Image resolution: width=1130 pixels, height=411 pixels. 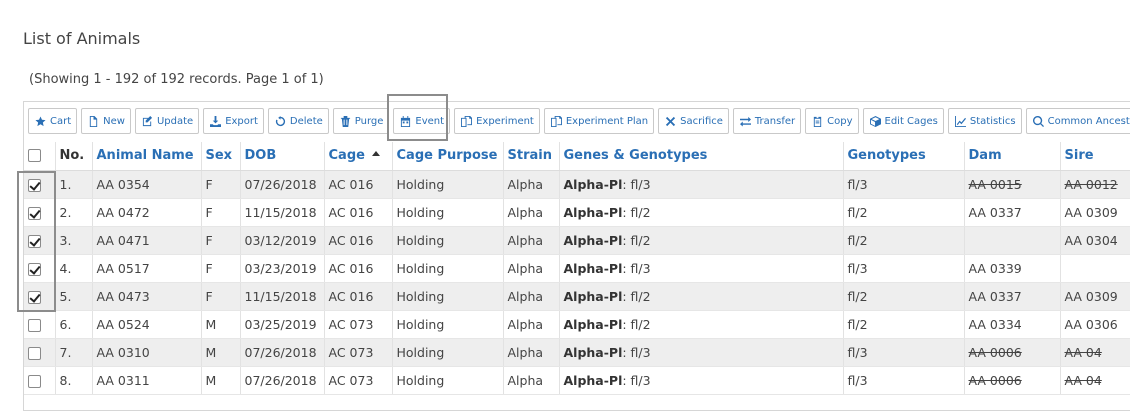 What do you see at coordinates (1012, 268) in the screenshot?
I see `dam-link: AA 0339` at bounding box center [1012, 268].